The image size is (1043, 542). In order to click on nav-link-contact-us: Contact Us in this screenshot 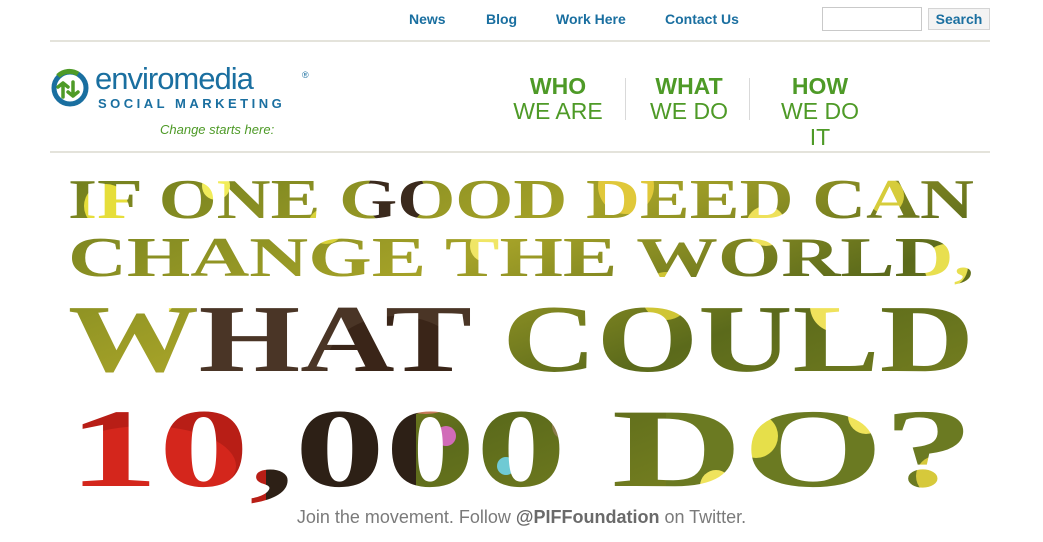, I will do `click(702, 19)`.